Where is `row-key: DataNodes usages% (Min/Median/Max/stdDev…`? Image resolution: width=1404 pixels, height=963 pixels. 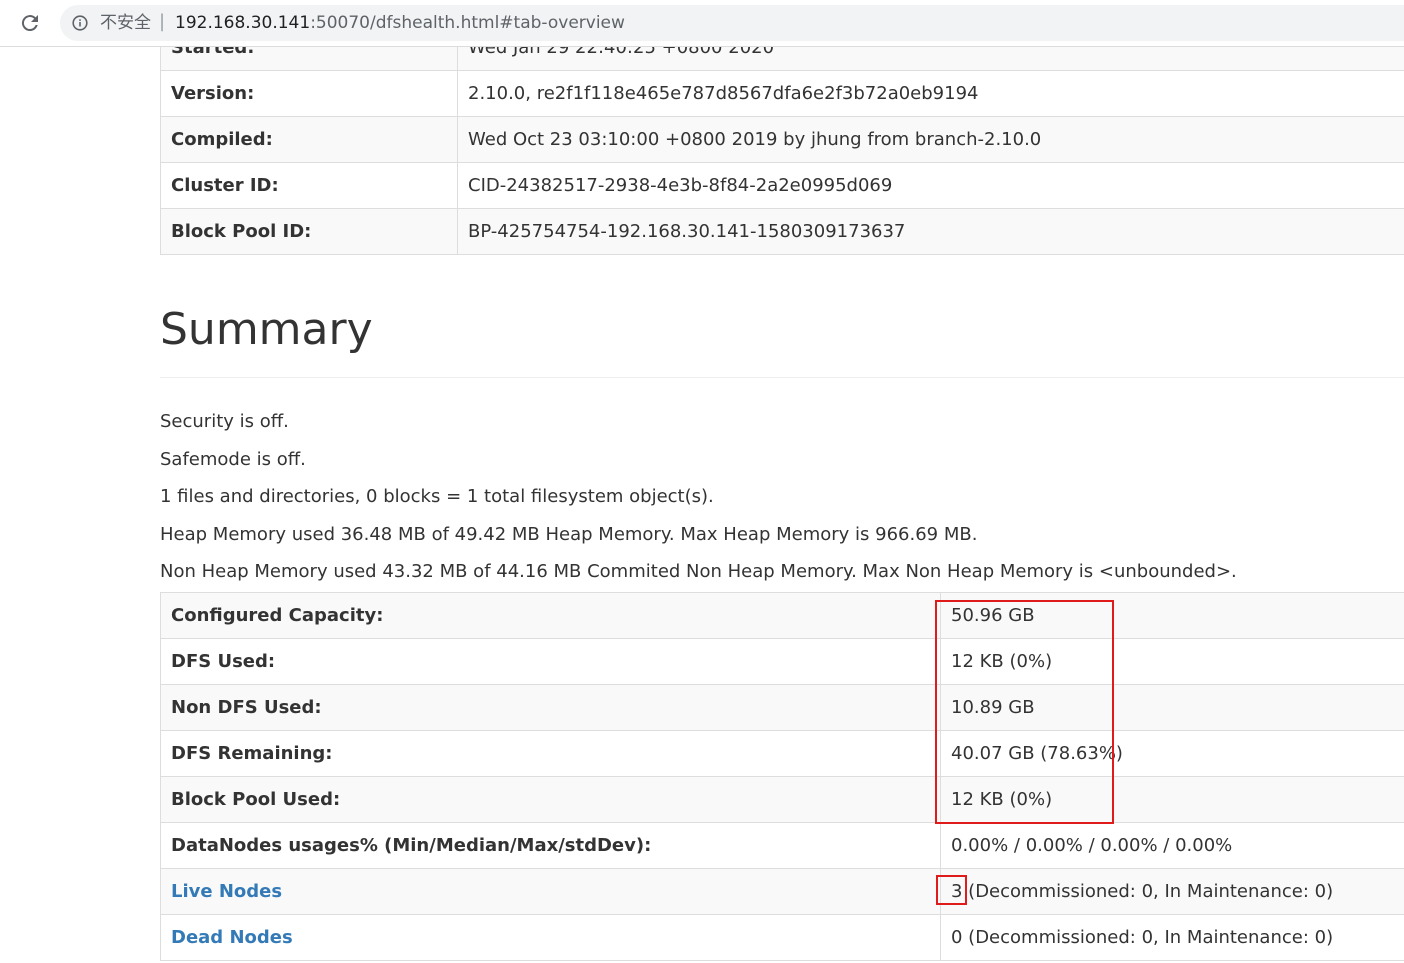 row-key: DataNodes usages% (Min/Median/Max/stdDev… is located at coordinates (550, 845).